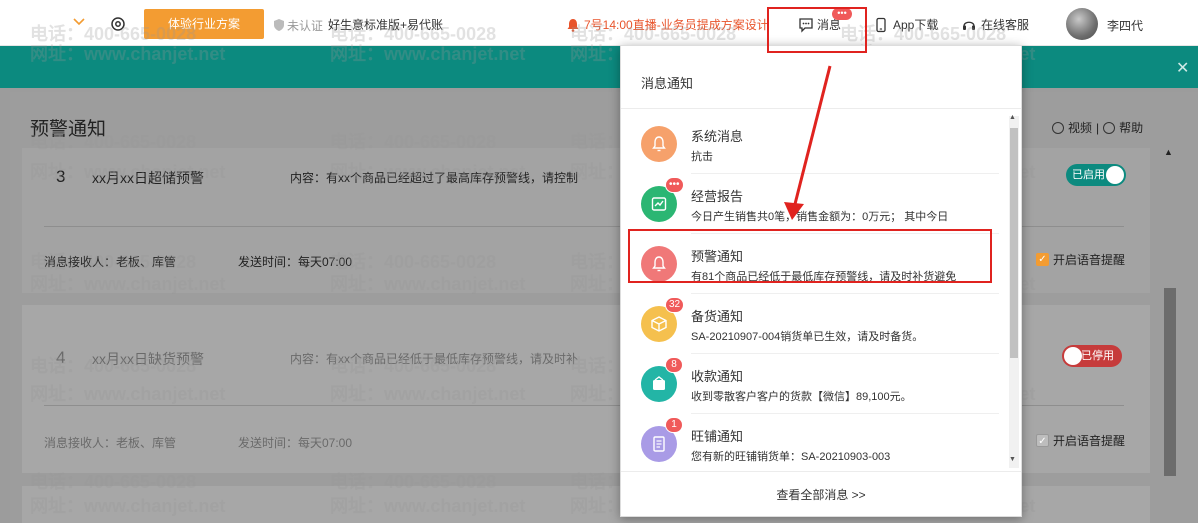 This screenshot has width=1198, height=523. Describe the element at coordinates (305, 25) in the screenshot. I see `cert-label: 未认证` at that location.